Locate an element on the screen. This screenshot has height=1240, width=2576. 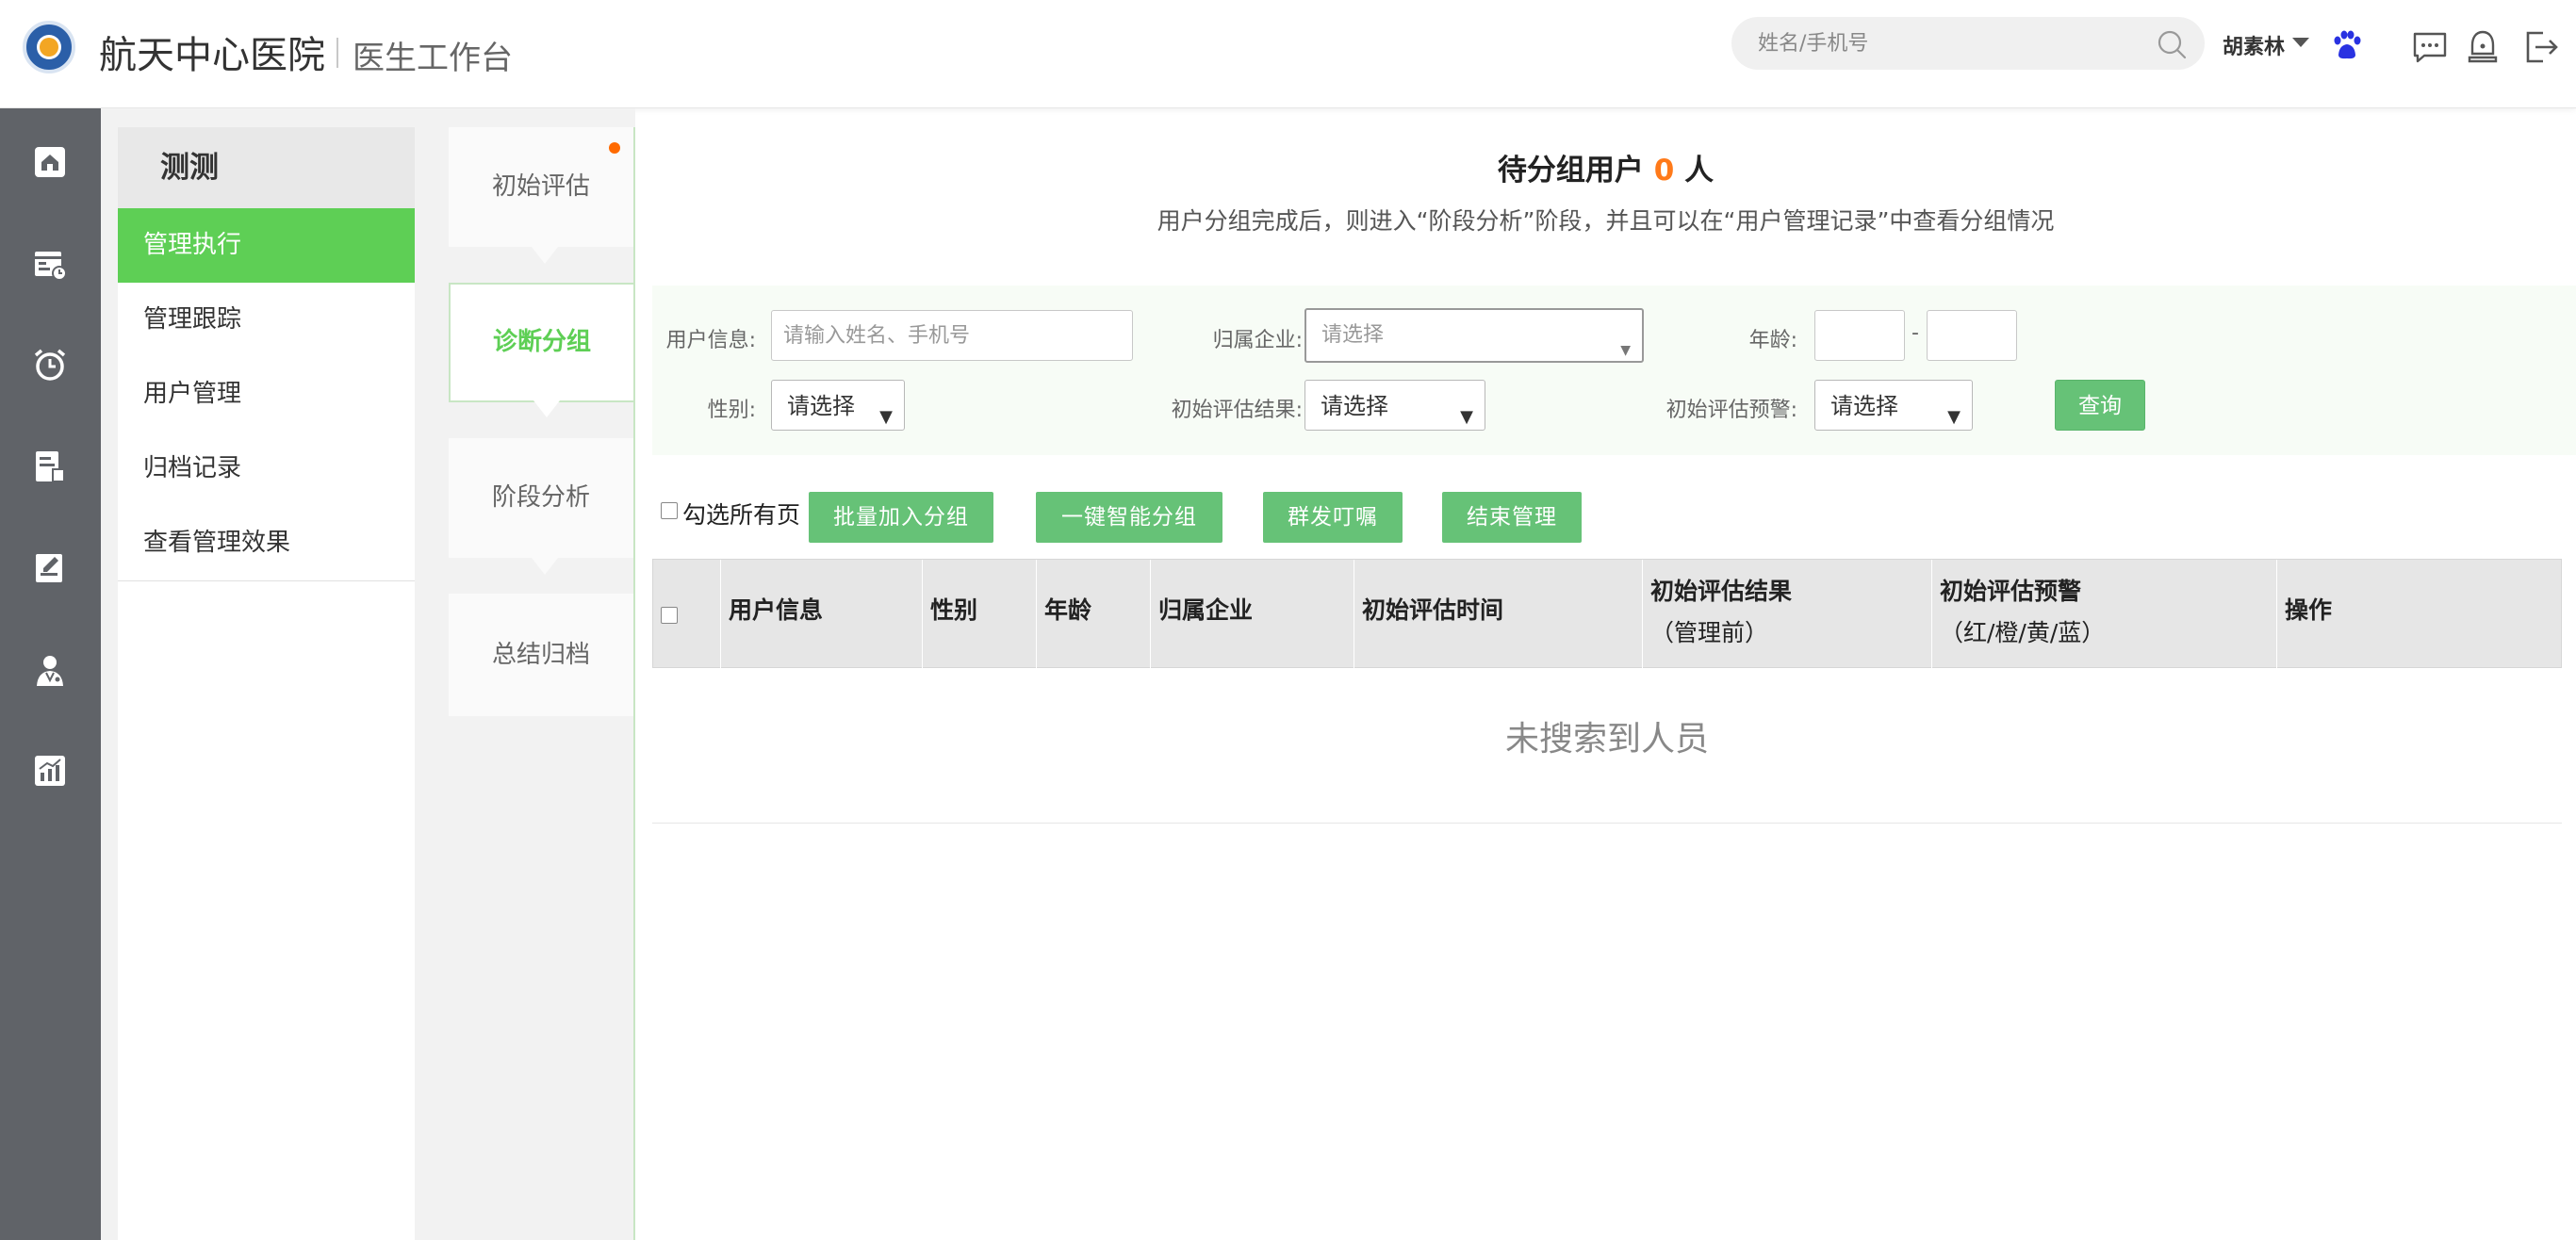
user-info-input is located at coordinates (952, 335).